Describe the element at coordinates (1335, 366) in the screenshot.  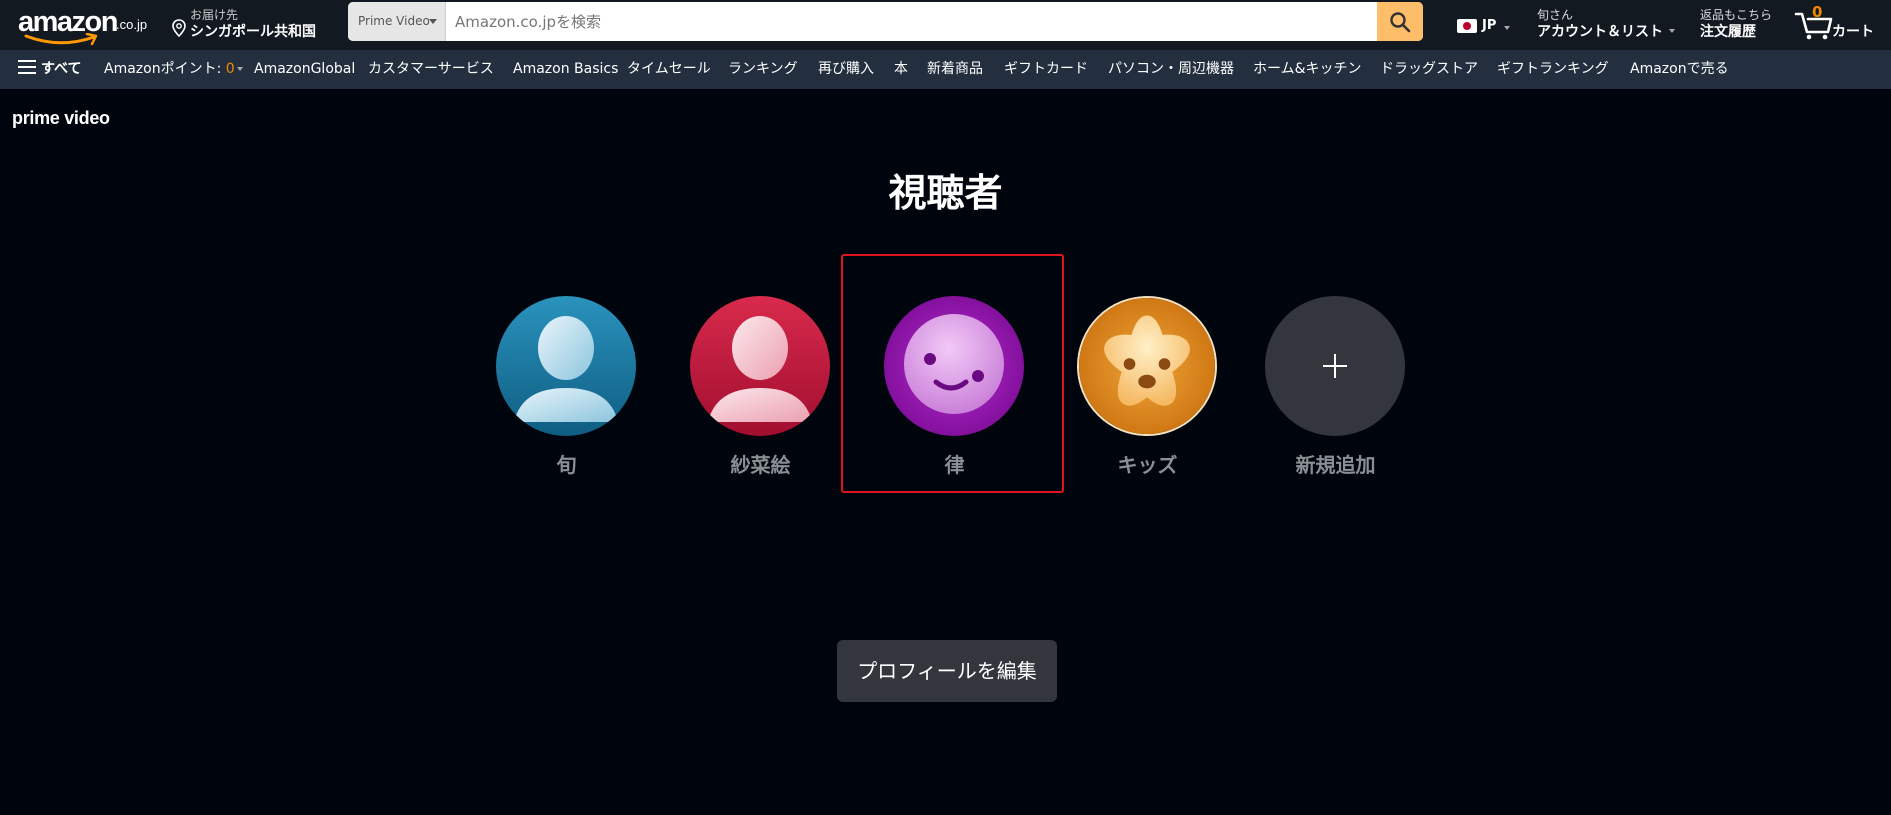
I see `plus-icon` at that location.